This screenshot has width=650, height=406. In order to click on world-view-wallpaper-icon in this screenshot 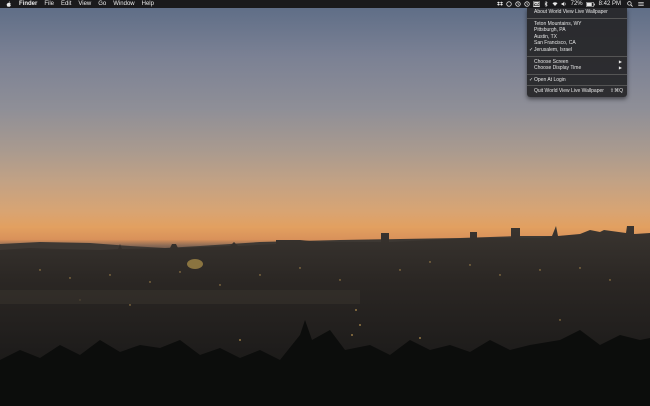, I will do `click(536, 4)`.